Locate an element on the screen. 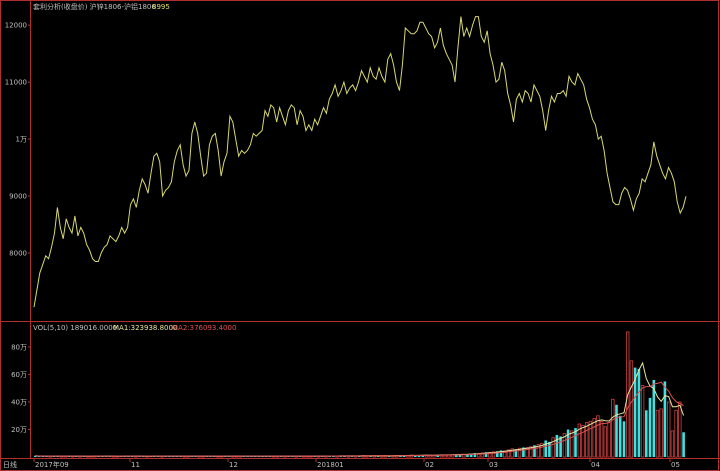 This screenshot has width=720, height=471. chart-title: 套利分析(收盘价) 沪锌1806-沪铝1806 is located at coordinates (94, 6).